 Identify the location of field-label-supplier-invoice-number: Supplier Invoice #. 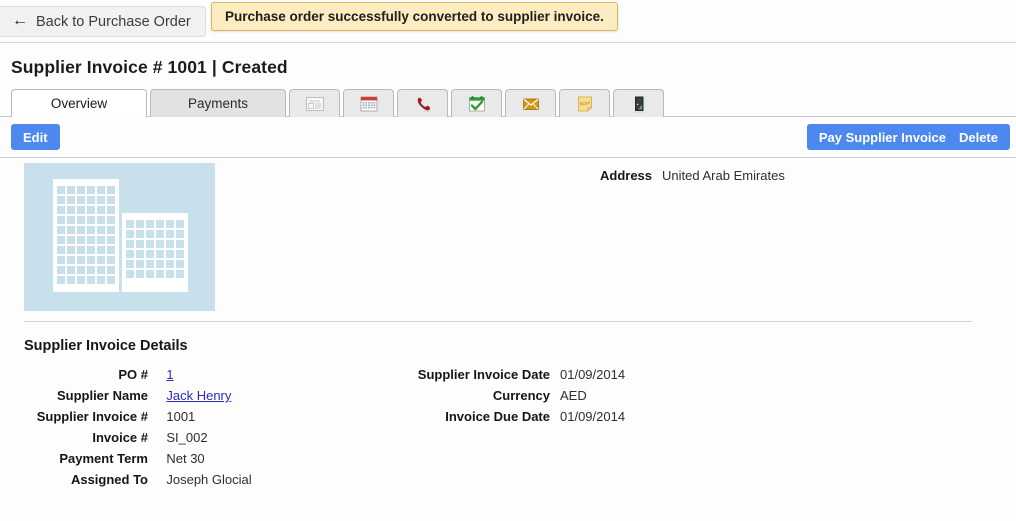
(92, 416).